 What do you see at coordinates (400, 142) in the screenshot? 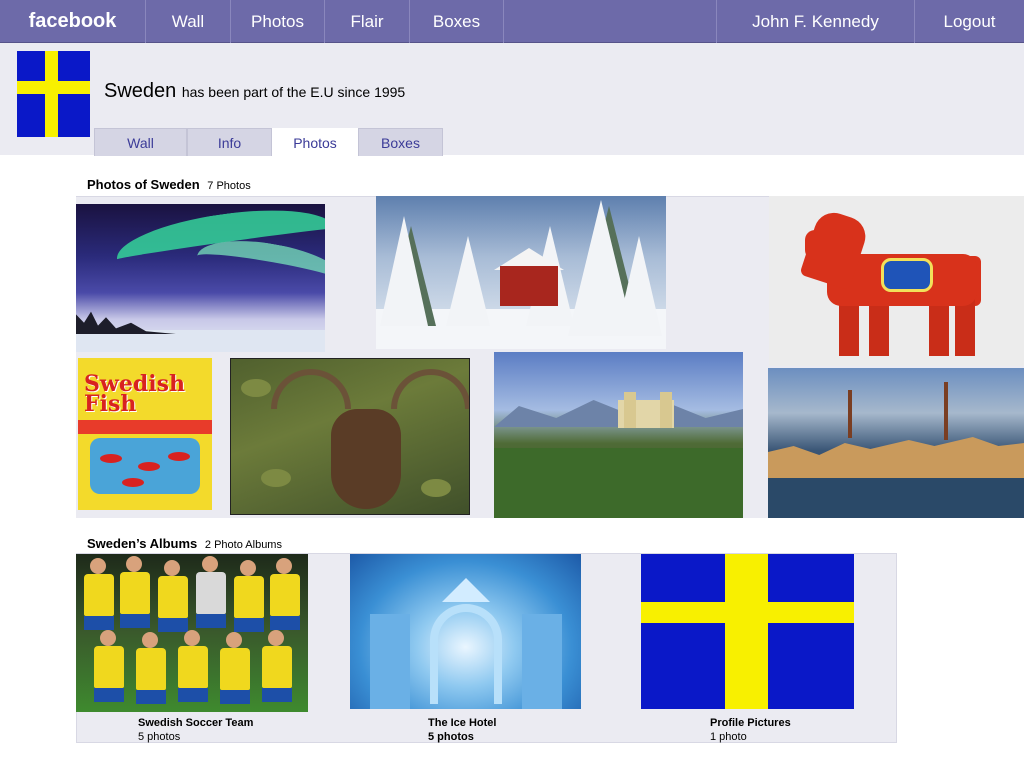
I see `tab-boxes: Boxes` at bounding box center [400, 142].